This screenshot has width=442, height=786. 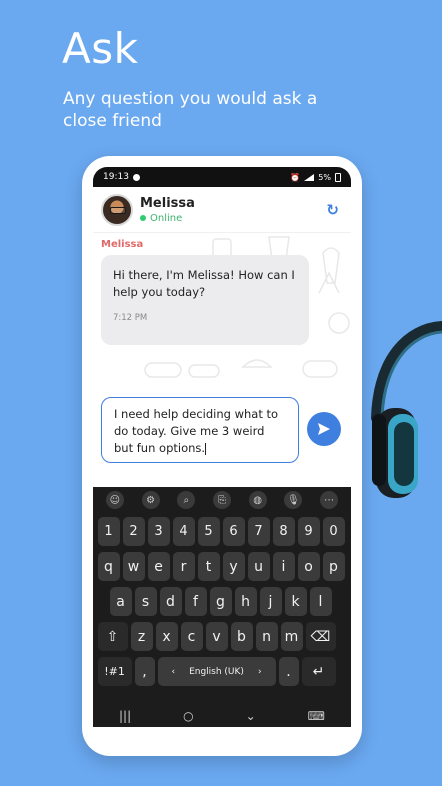 What do you see at coordinates (295, 601) in the screenshot?
I see `key-k: k` at bounding box center [295, 601].